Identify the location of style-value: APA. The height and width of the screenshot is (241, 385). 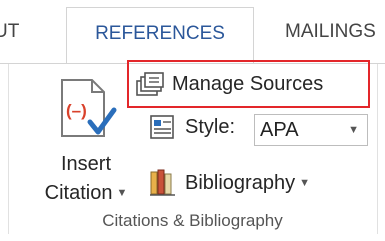
(279, 130).